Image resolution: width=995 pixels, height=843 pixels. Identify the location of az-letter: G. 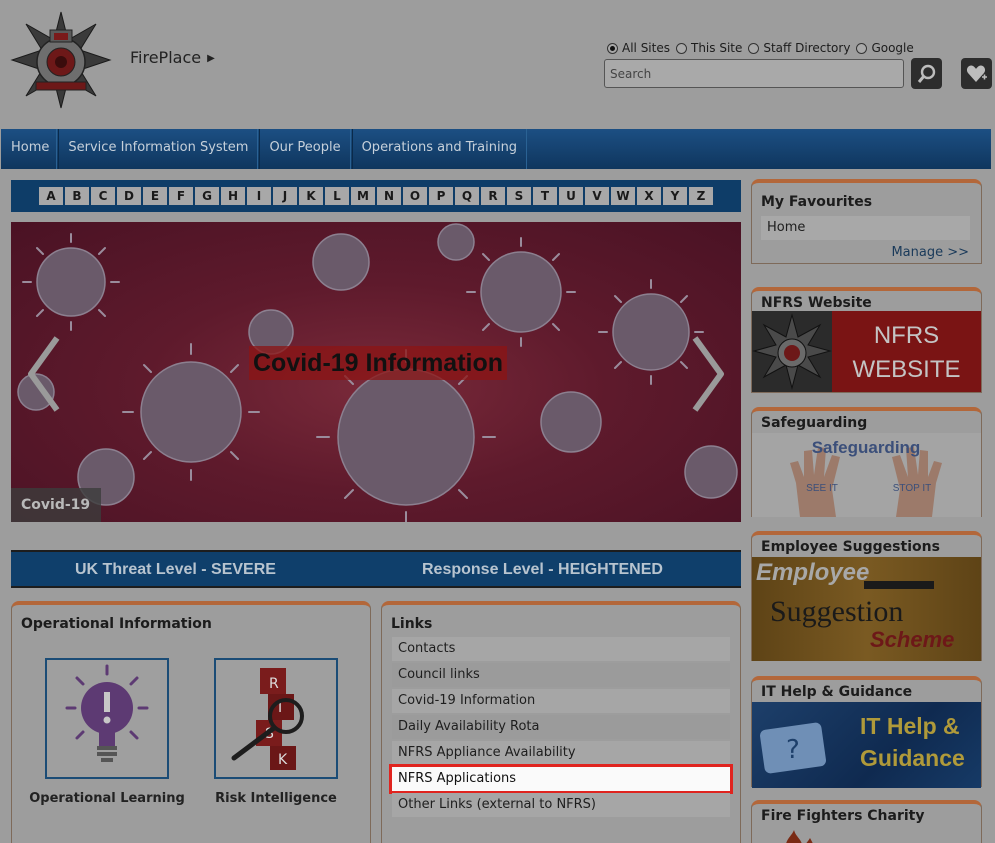
(207, 196).